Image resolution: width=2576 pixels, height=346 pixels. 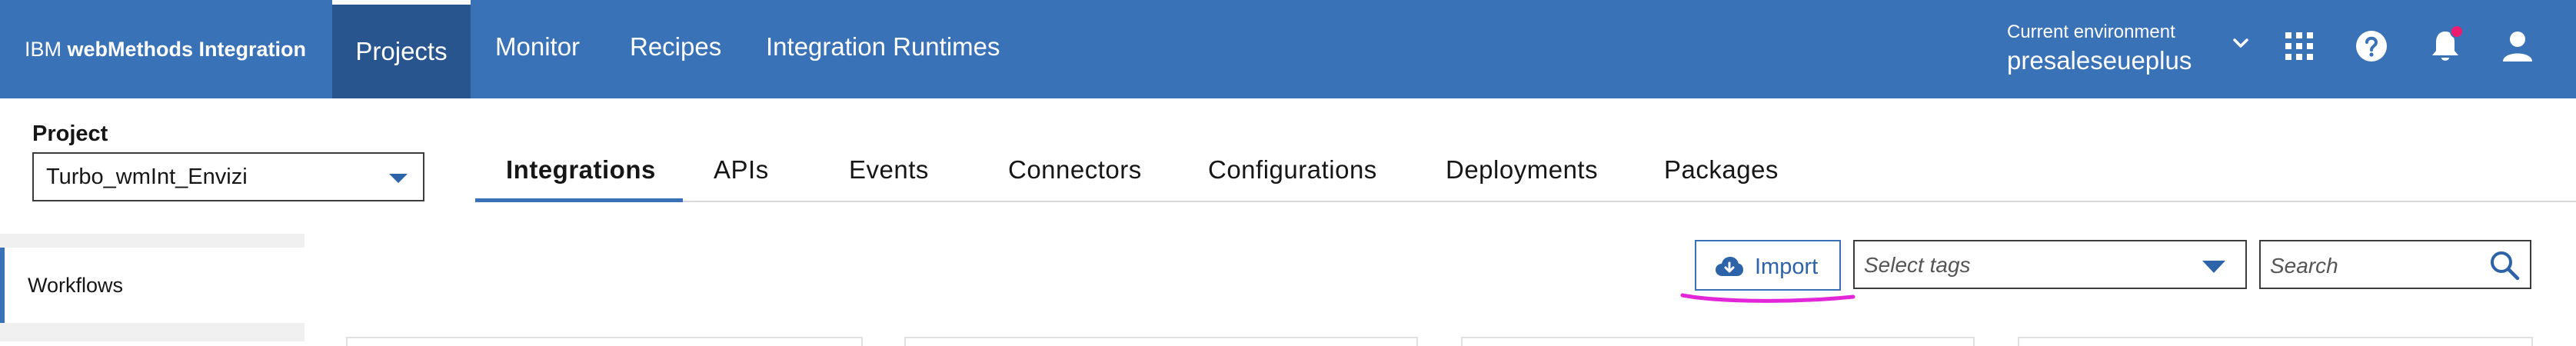 I want to click on brand-name: webMethods Integration, so click(x=187, y=50).